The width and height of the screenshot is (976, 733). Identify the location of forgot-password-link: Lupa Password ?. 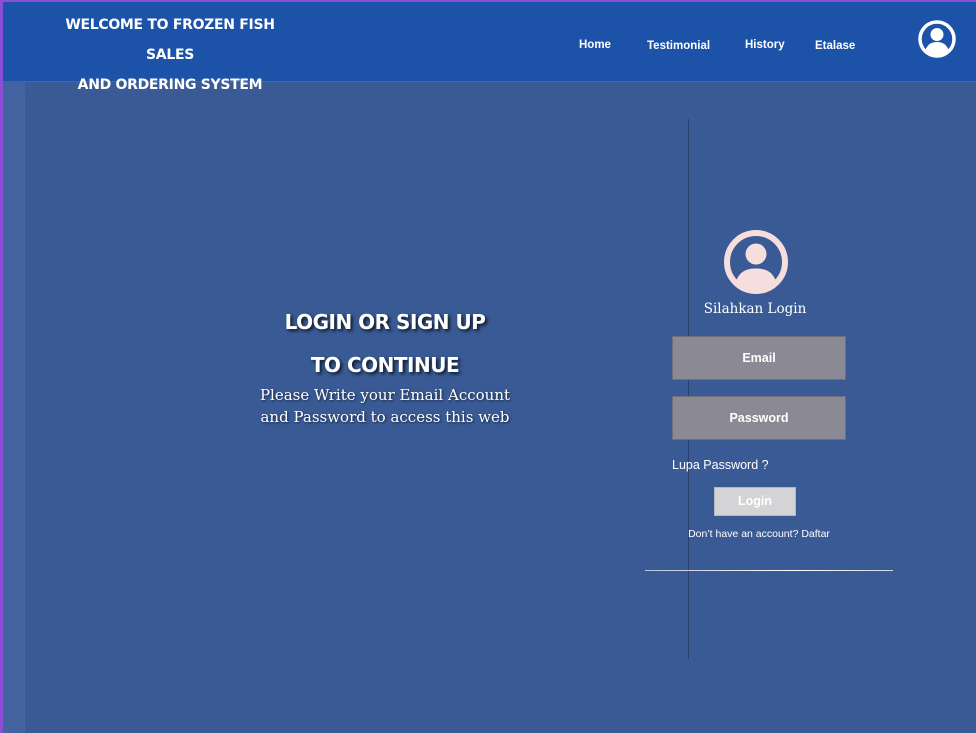
(720, 465).